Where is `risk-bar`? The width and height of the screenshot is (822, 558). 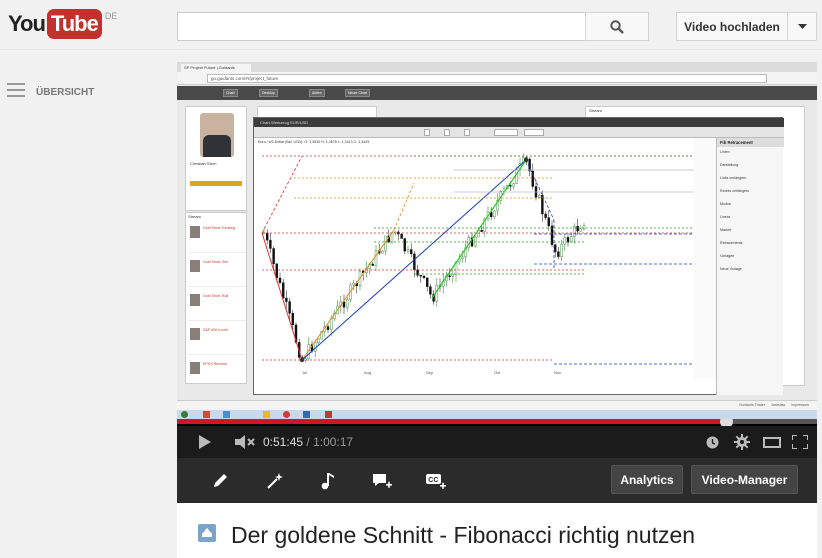
risk-bar is located at coordinates (216, 183).